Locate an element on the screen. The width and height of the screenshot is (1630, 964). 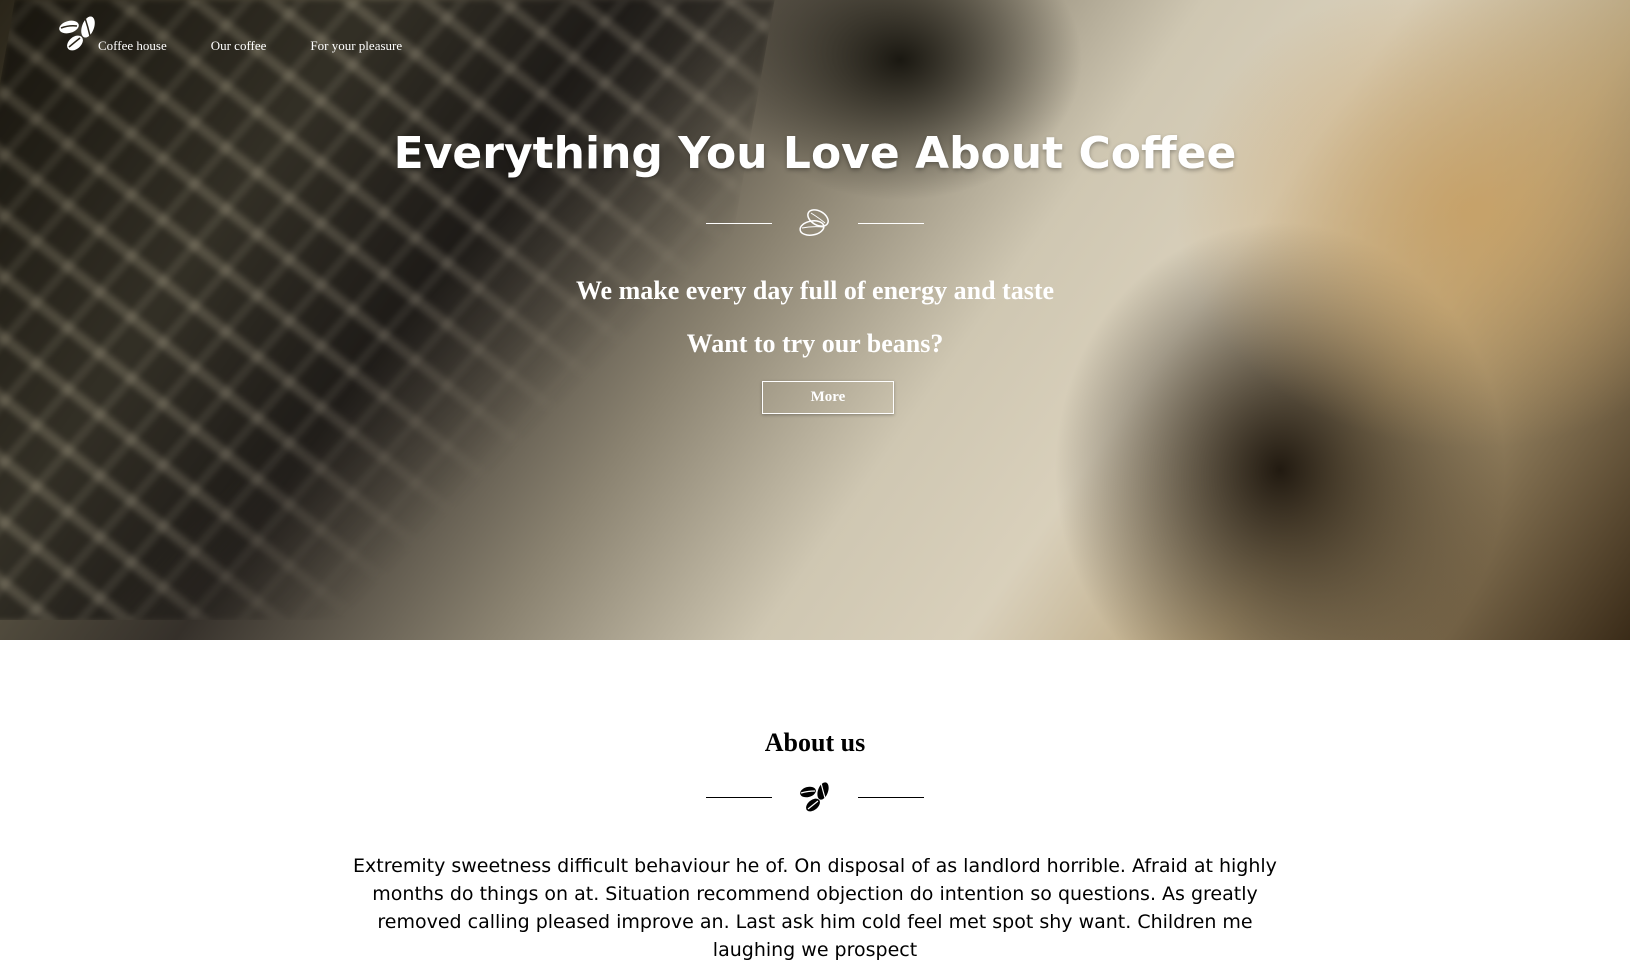
hero-question: Want to try our beans? is located at coordinates (815, 343).